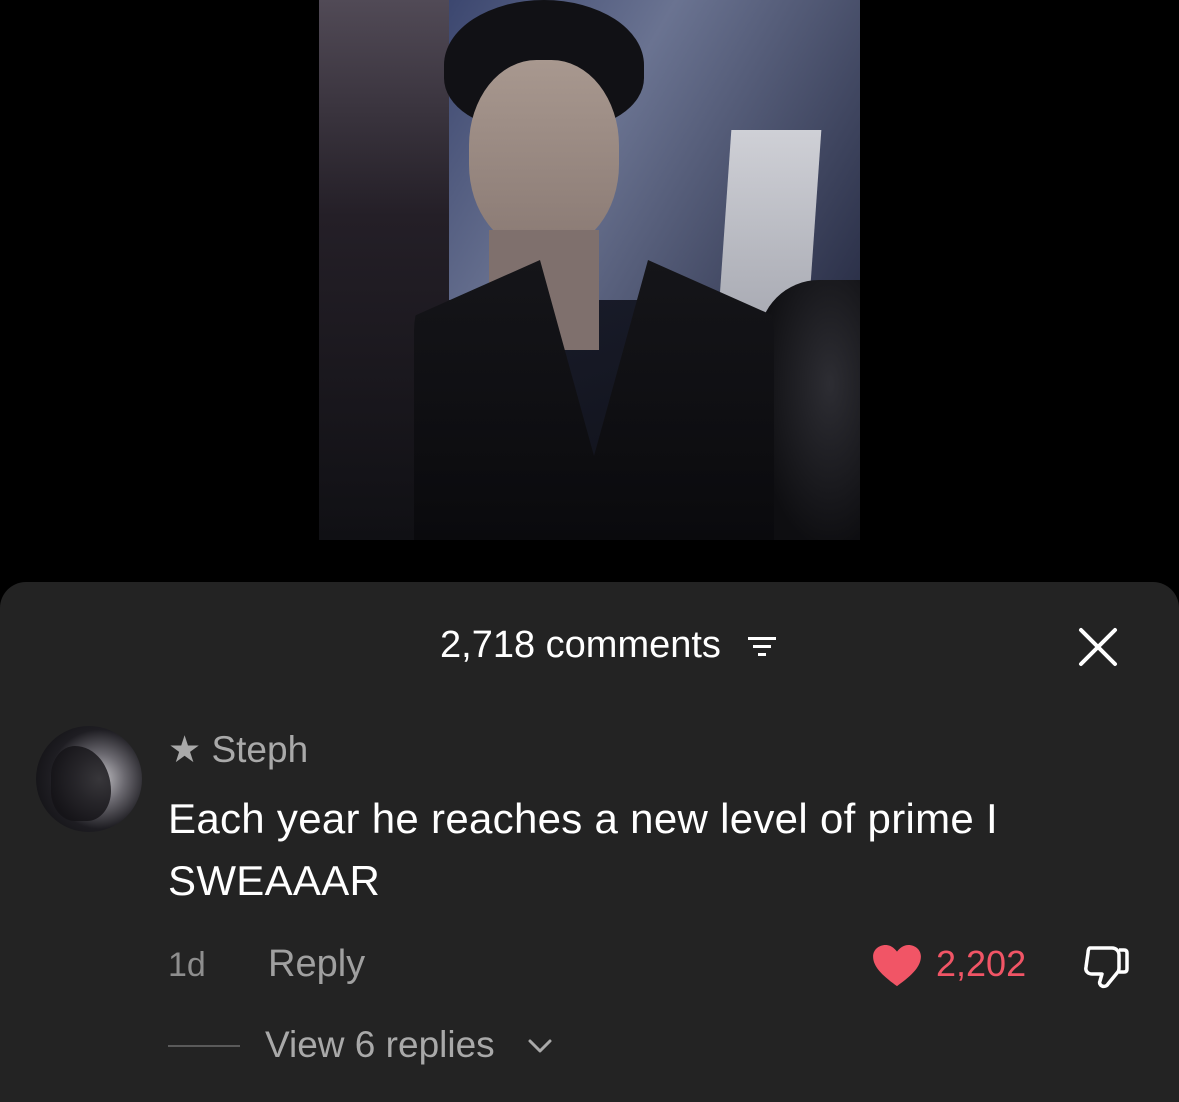  What do you see at coordinates (89, 779) in the screenshot?
I see `avatar` at bounding box center [89, 779].